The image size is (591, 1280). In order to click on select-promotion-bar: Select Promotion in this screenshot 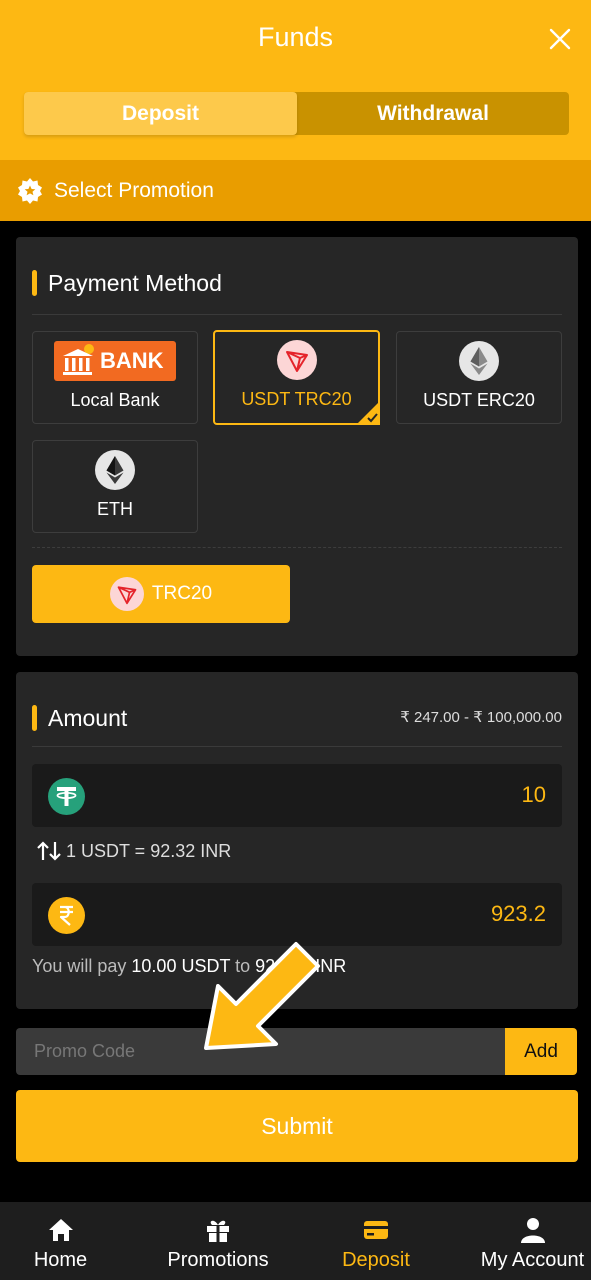, I will do `click(295, 190)`.